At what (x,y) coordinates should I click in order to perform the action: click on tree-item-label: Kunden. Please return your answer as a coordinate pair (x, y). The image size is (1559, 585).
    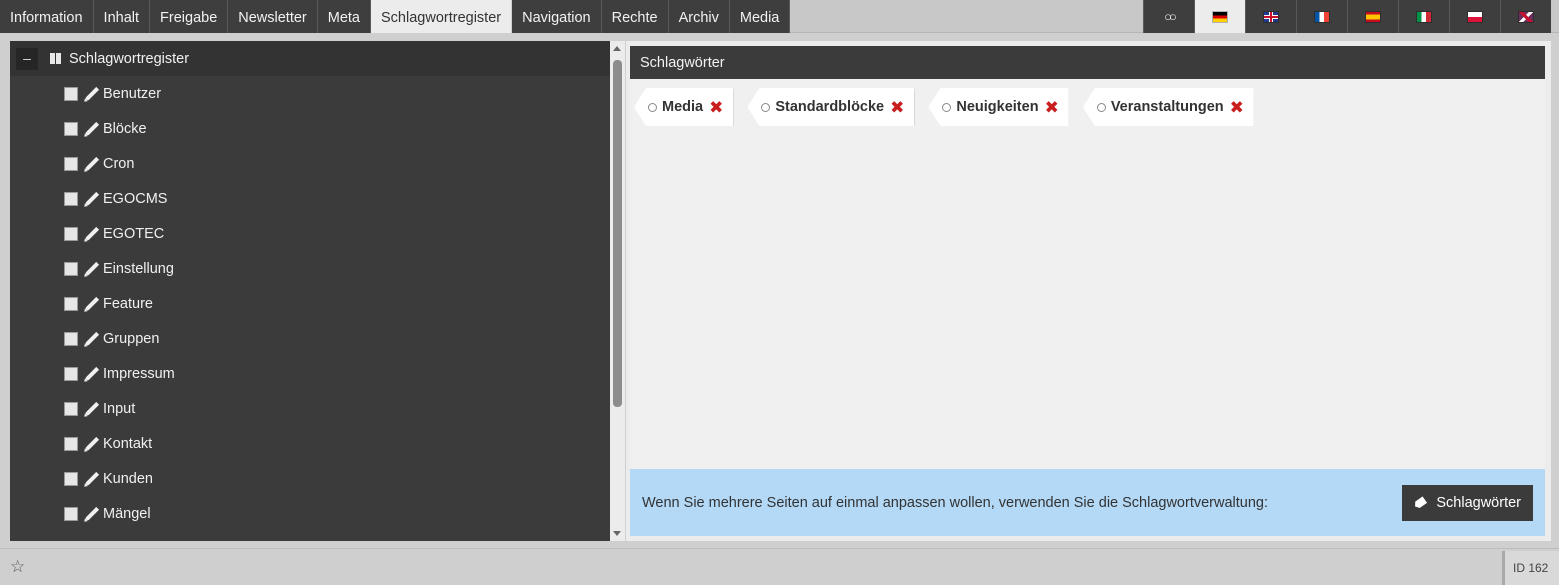
    Looking at the image, I should click on (128, 479).